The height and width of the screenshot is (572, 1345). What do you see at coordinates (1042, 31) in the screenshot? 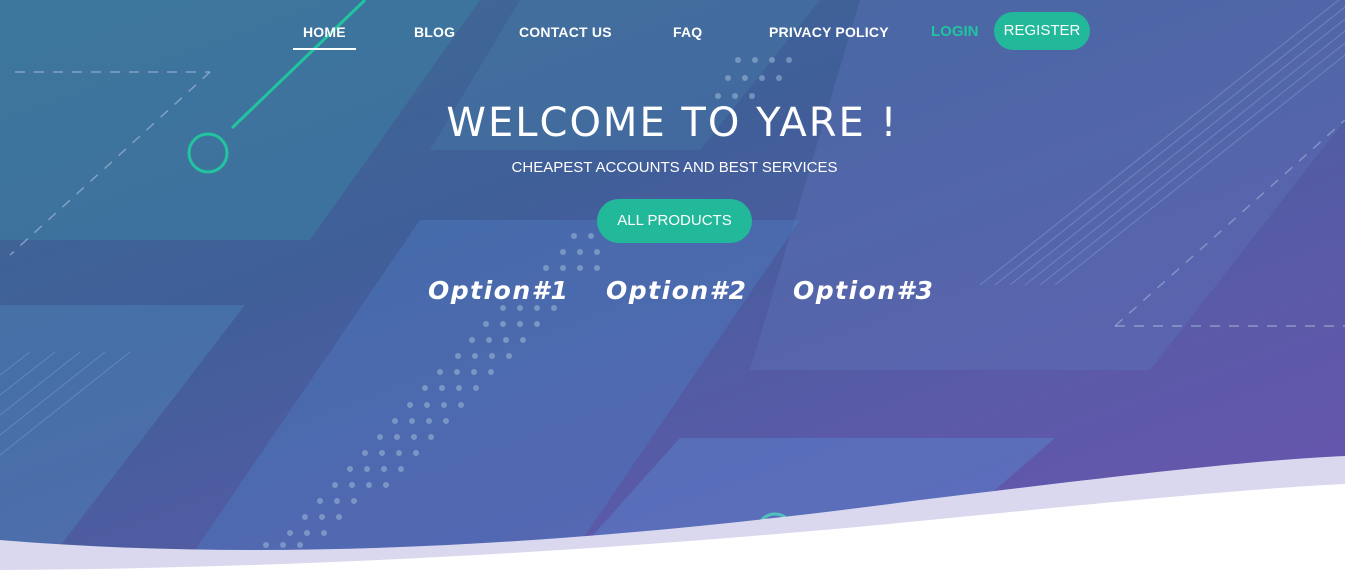
I see `register-button: REGISTER` at bounding box center [1042, 31].